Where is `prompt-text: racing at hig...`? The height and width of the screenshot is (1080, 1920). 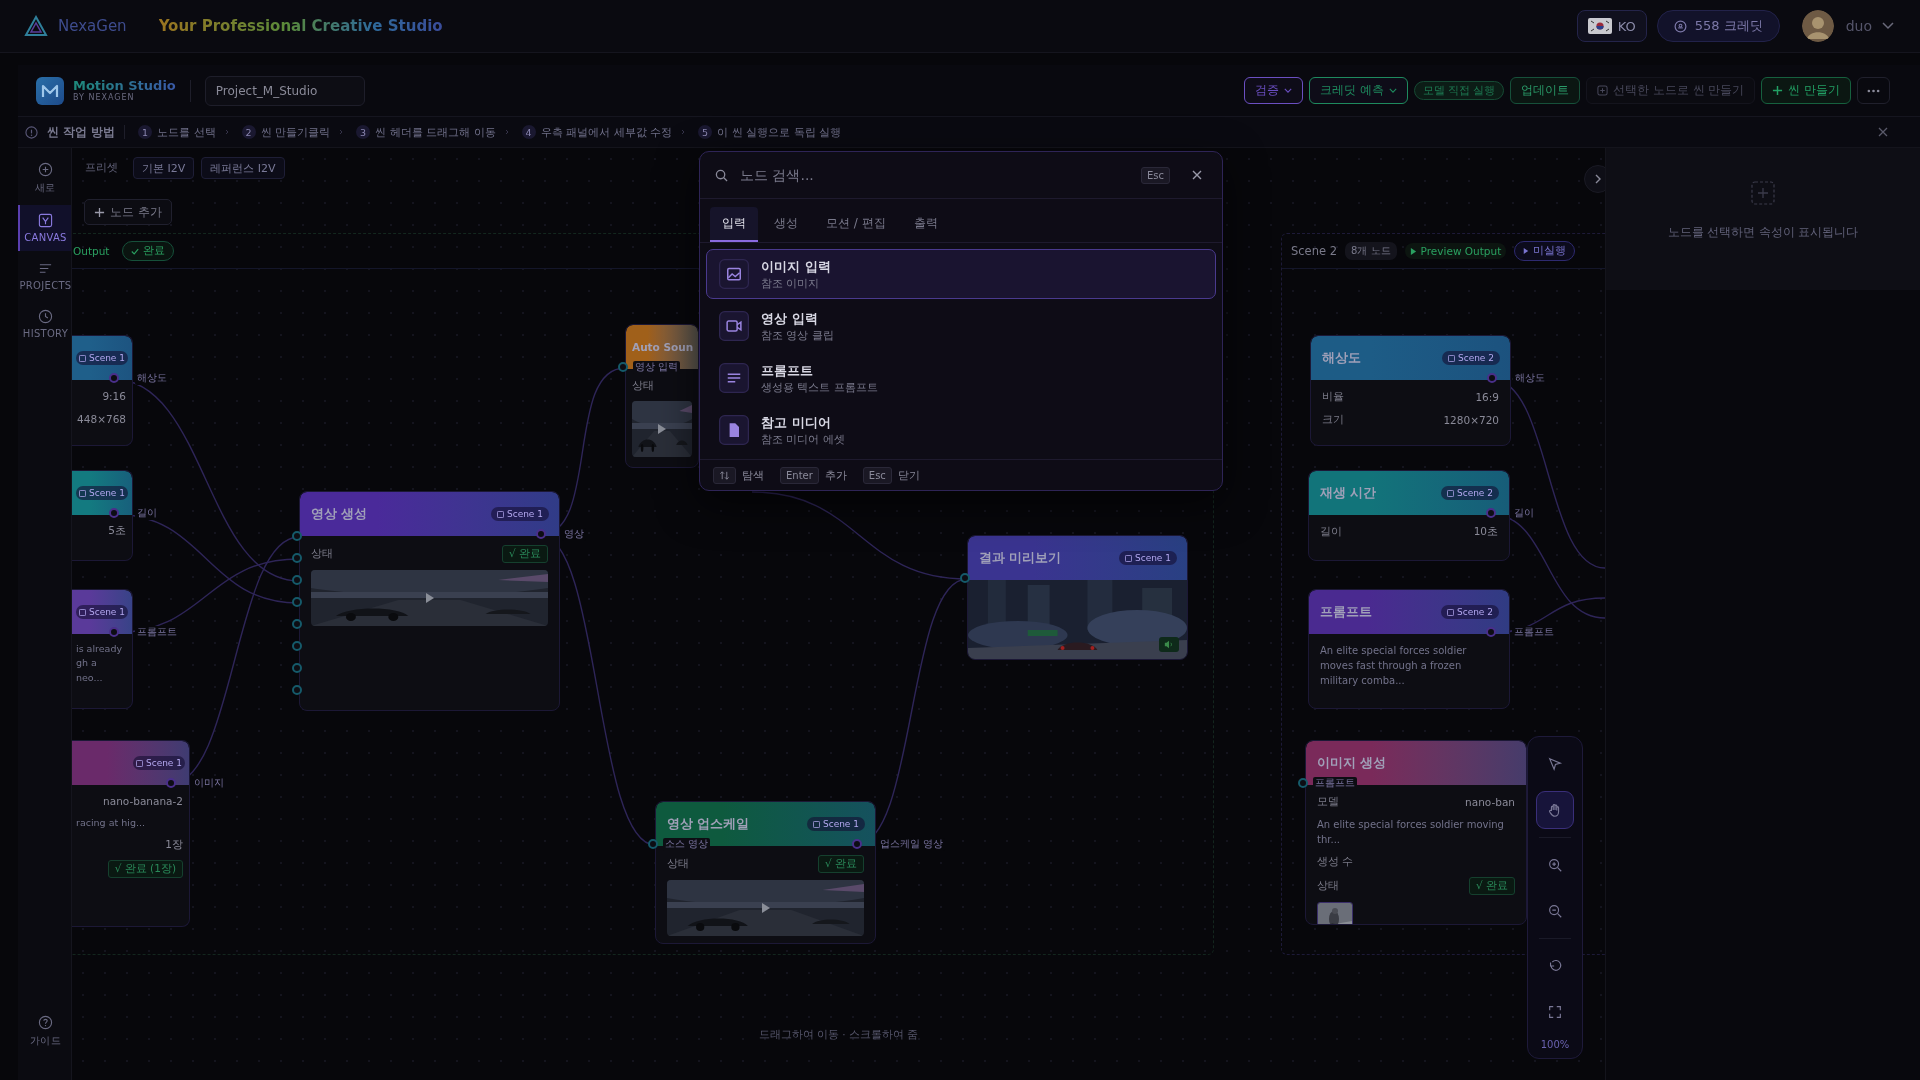 prompt-text: racing at hig... is located at coordinates (111, 823).